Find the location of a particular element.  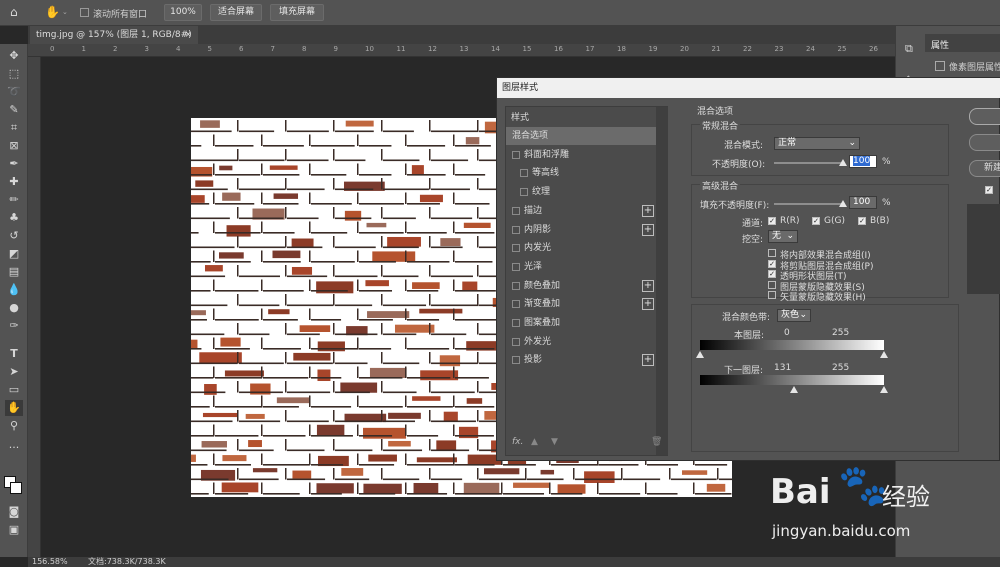

close-tab-icon: × is located at coordinates (188, 35).